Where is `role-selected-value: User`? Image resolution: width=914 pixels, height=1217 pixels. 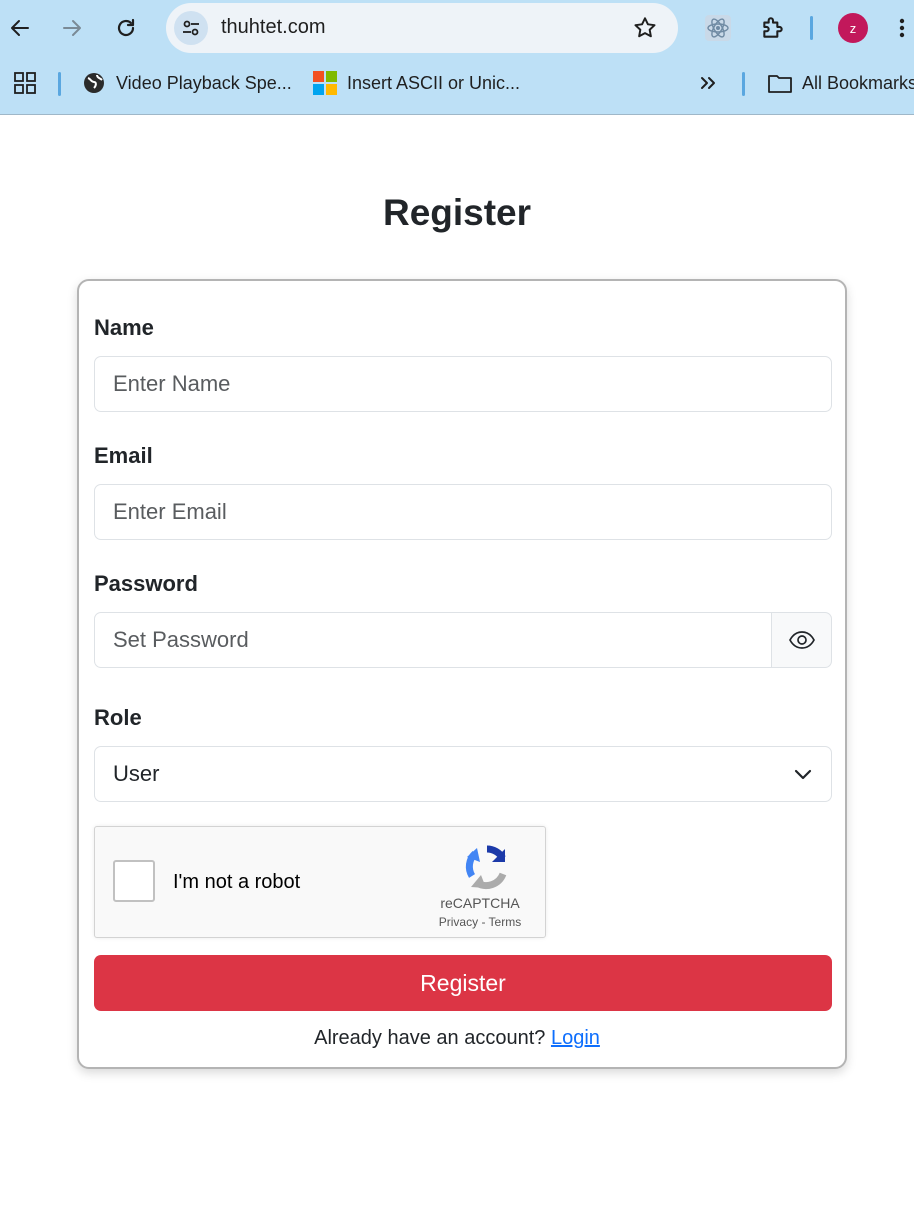 role-selected-value: User is located at coordinates (136, 773).